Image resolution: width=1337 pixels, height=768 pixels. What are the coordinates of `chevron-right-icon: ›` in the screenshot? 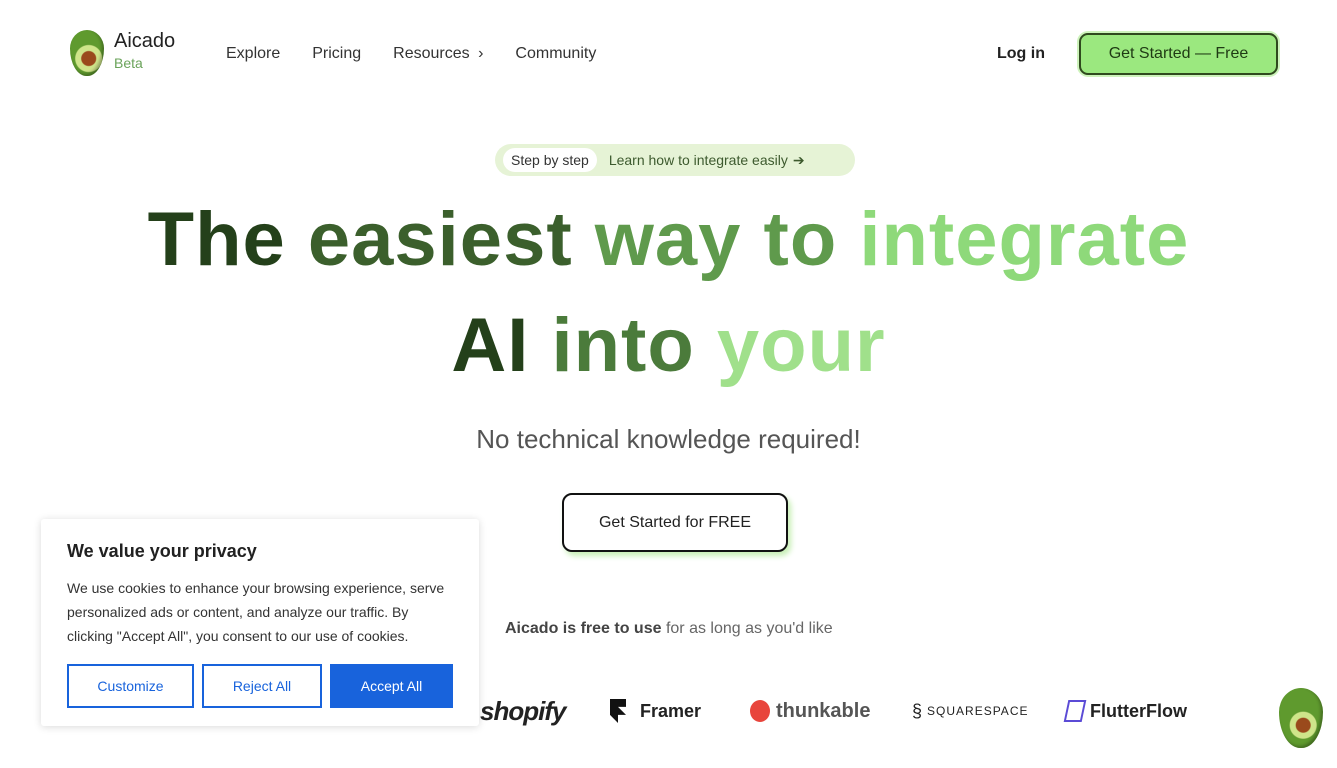 It's located at (481, 53).